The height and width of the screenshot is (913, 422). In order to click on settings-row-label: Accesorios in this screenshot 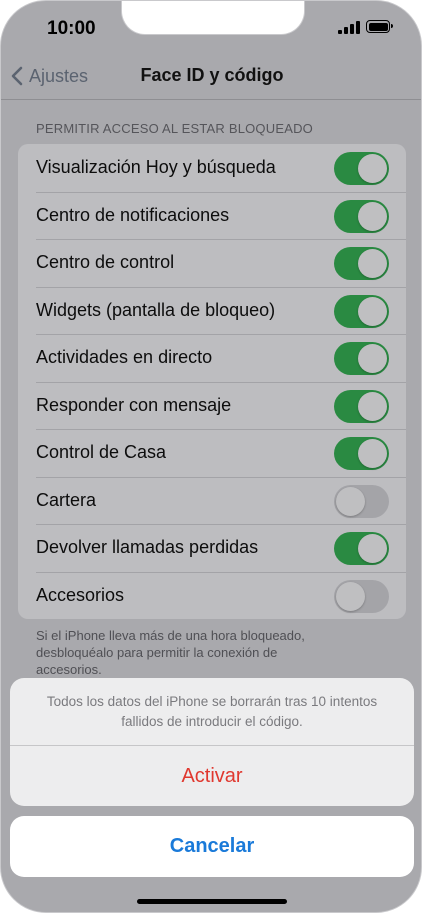, I will do `click(80, 594)`.